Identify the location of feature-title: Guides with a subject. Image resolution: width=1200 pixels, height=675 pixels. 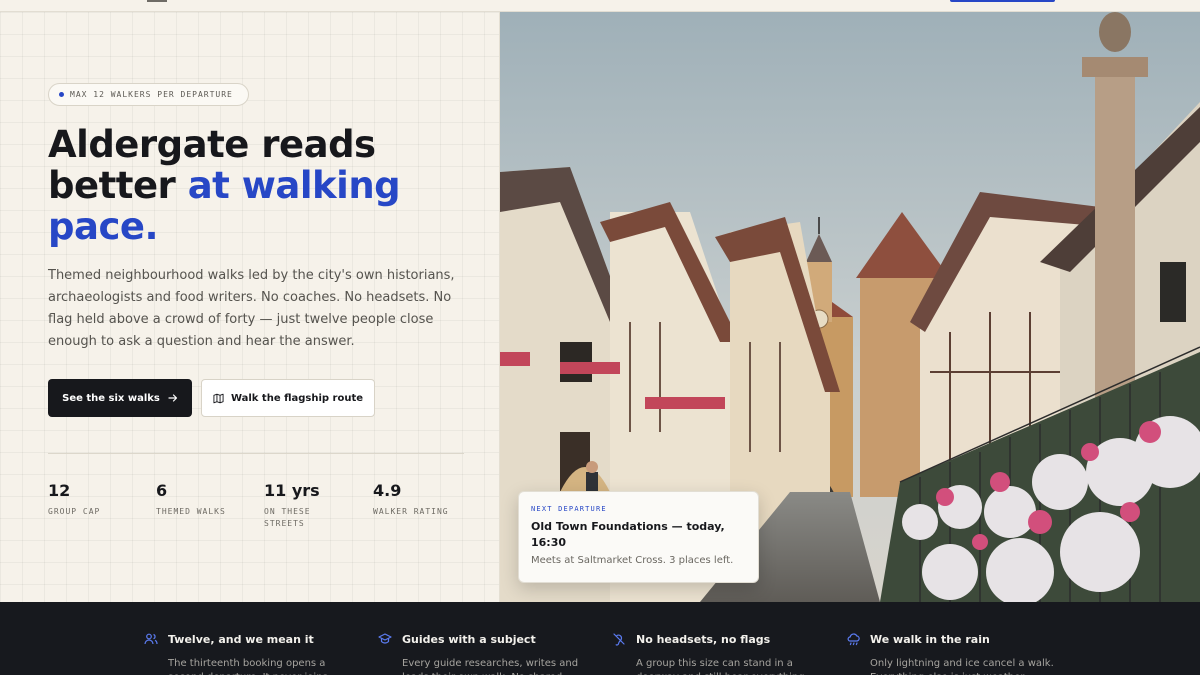
(469, 639).